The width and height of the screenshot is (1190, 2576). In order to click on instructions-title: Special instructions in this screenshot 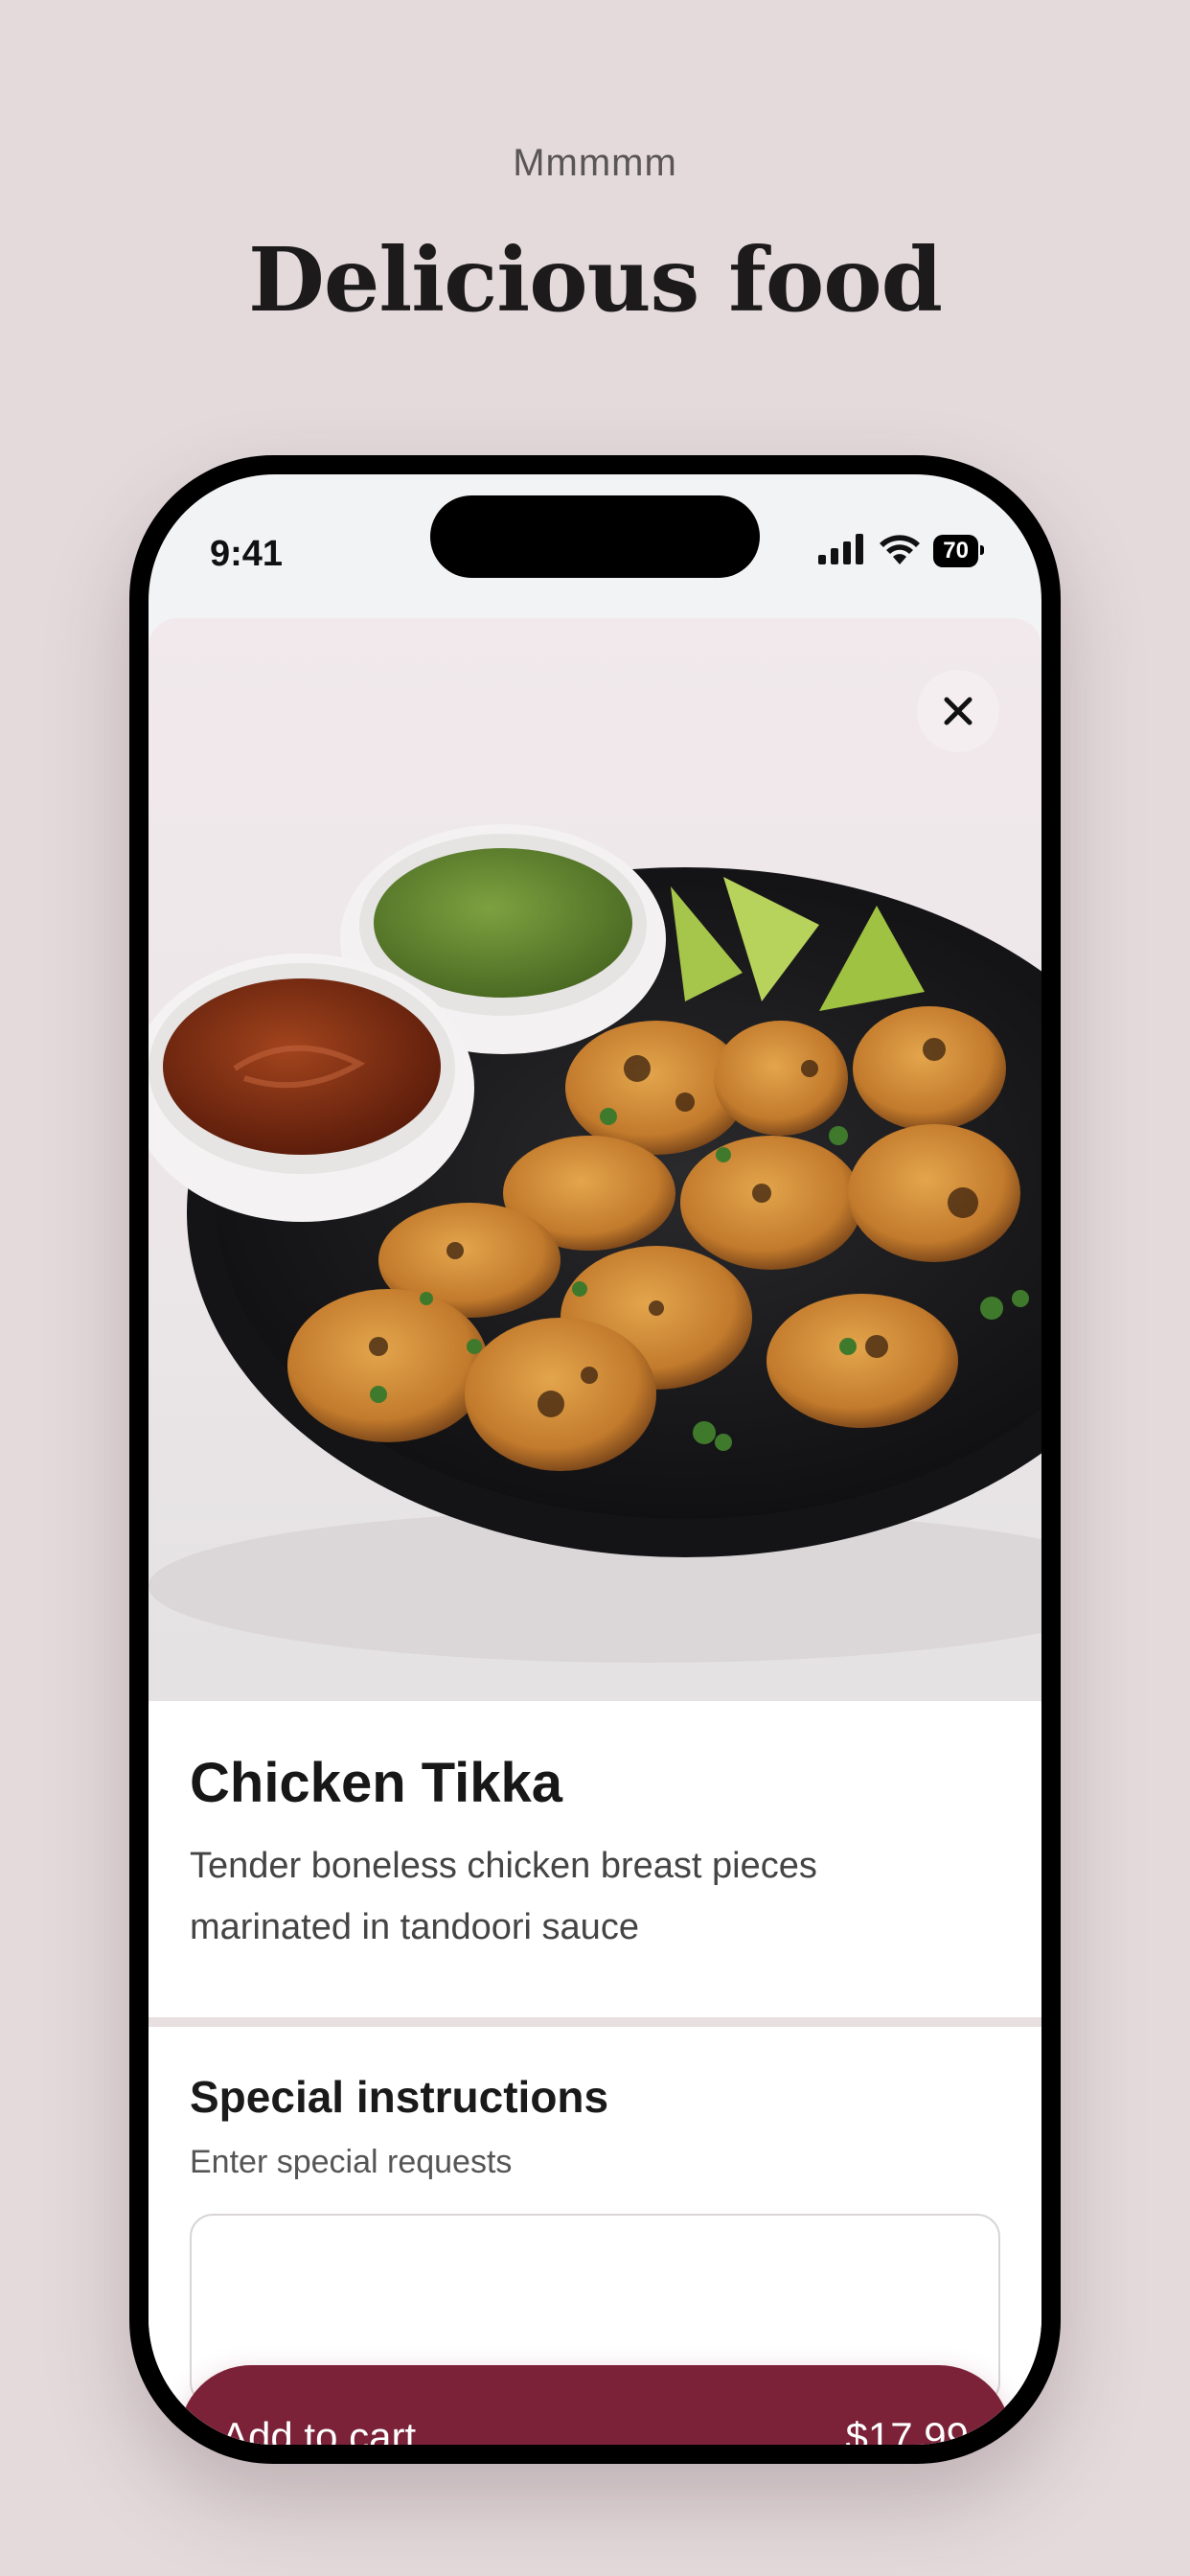, I will do `click(399, 2097)`.